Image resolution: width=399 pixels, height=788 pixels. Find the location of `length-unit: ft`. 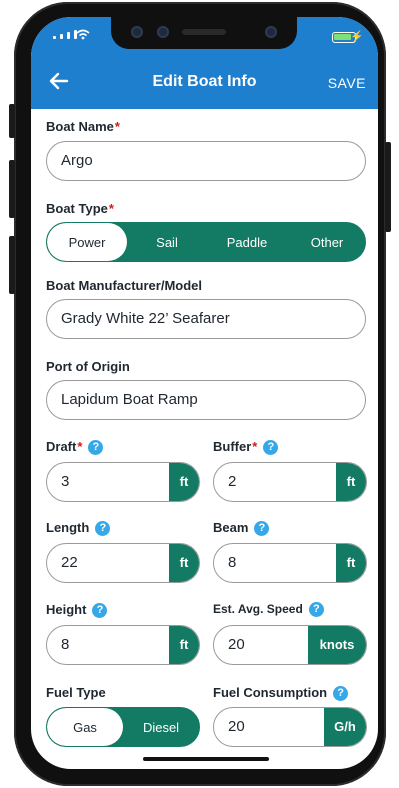

length-unit: ft is located at coordinates (184, 563).